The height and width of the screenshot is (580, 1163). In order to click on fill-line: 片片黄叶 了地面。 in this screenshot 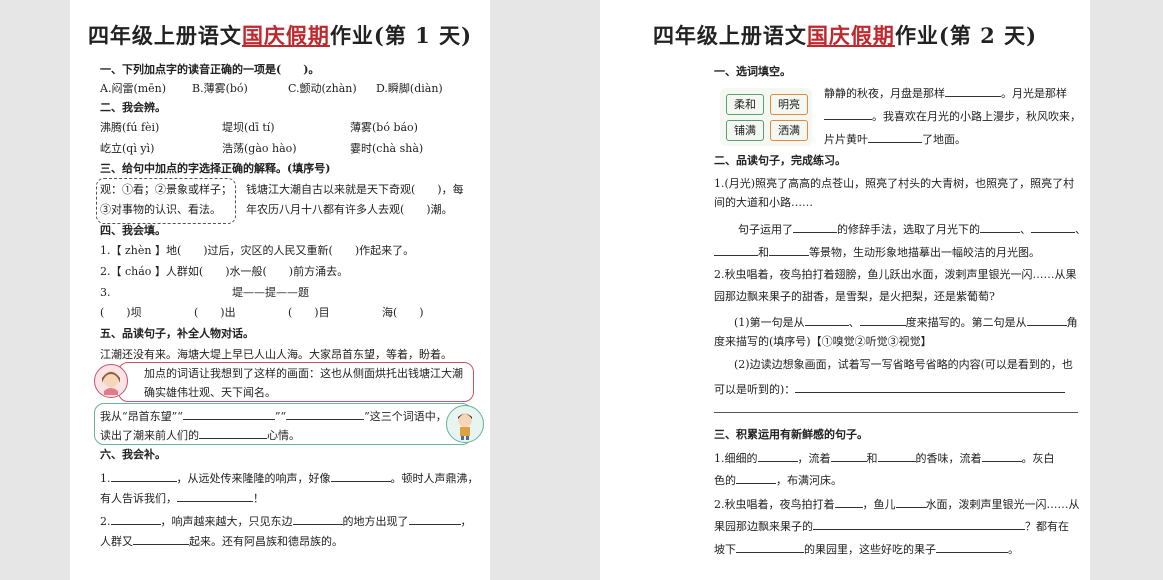, I will do `click(895, 138)`.